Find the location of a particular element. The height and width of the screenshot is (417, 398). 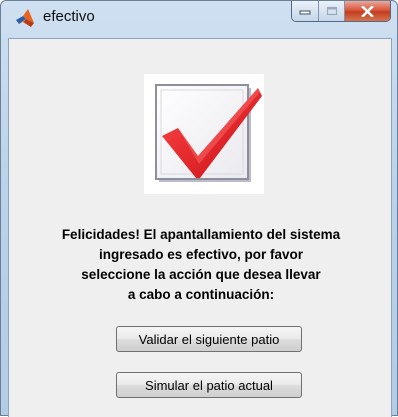

message-line: ingresado es efectivo, por favor is located at coordinates (201, 254).